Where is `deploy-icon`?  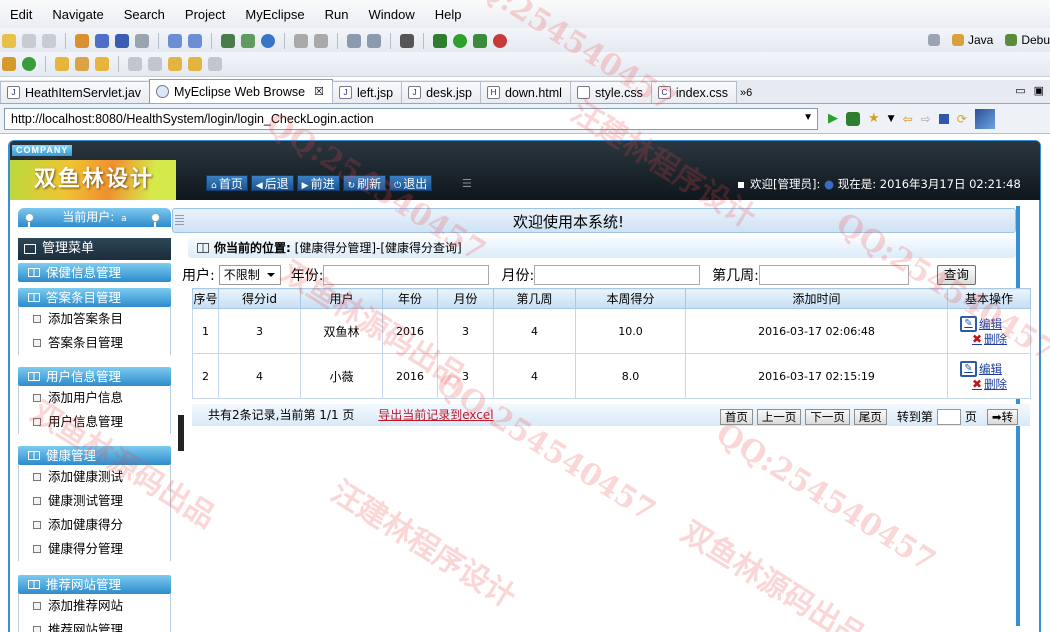
deploy-icon is located at coordinates (175, 40).